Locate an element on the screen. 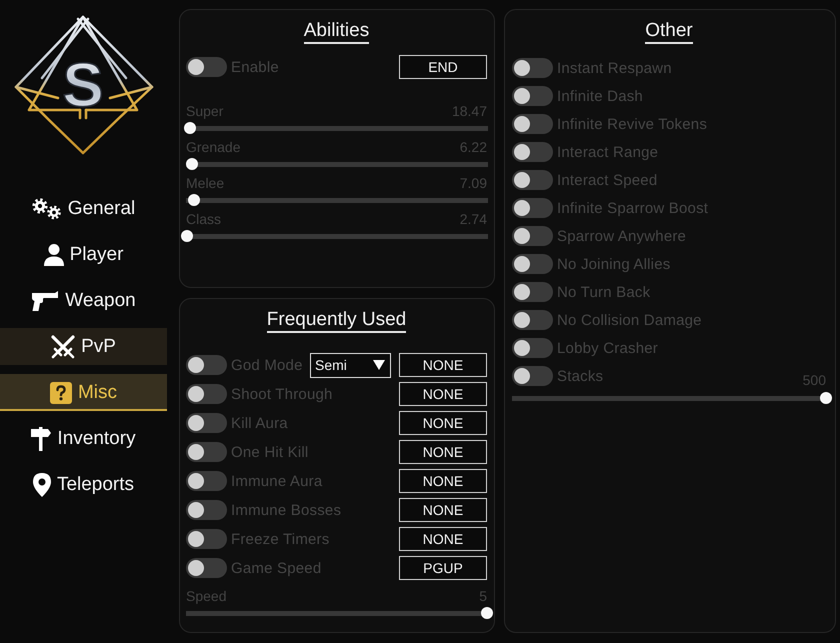 Image resolution: width=840 pixels, height=643 pixels. nav-item: Teleports is located at coordinates (83, 484).